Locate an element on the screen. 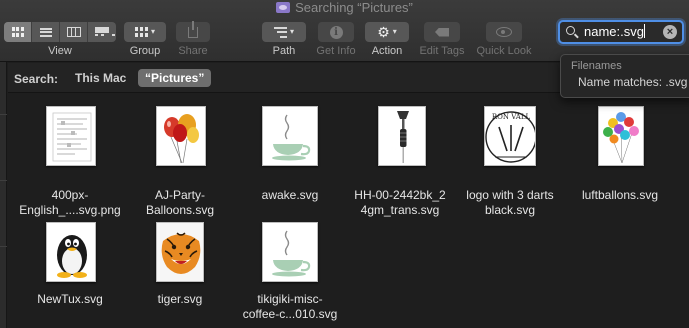 The width and height of the screenshot is (689, 328). list-view-button is located at coordinates (46, 32).